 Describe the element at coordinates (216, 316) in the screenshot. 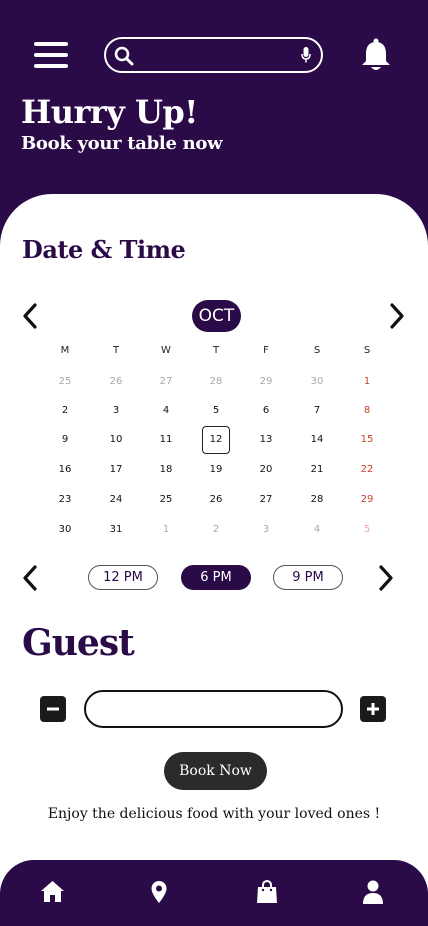

I see `month-label: OCT` at that location.